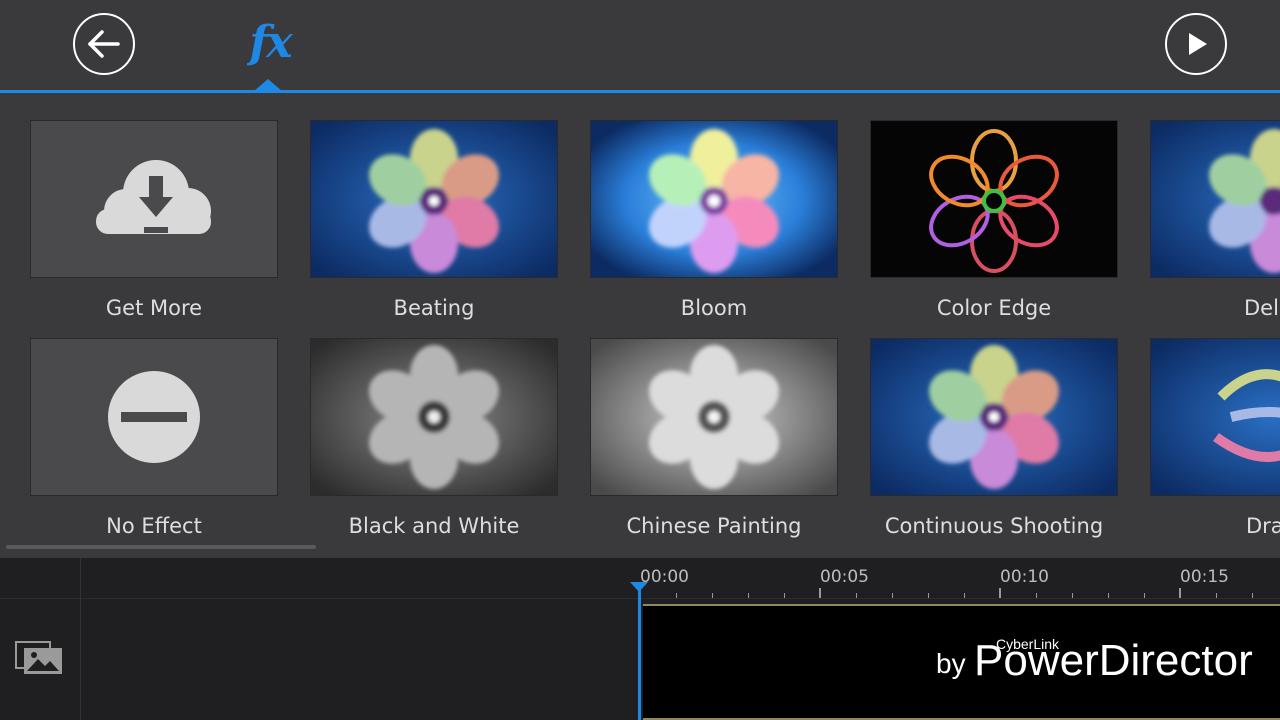  What do you see at coordinates (951, 663) in the screenshot?
I see `watermark-by: by` at bounding box center [951, 663].